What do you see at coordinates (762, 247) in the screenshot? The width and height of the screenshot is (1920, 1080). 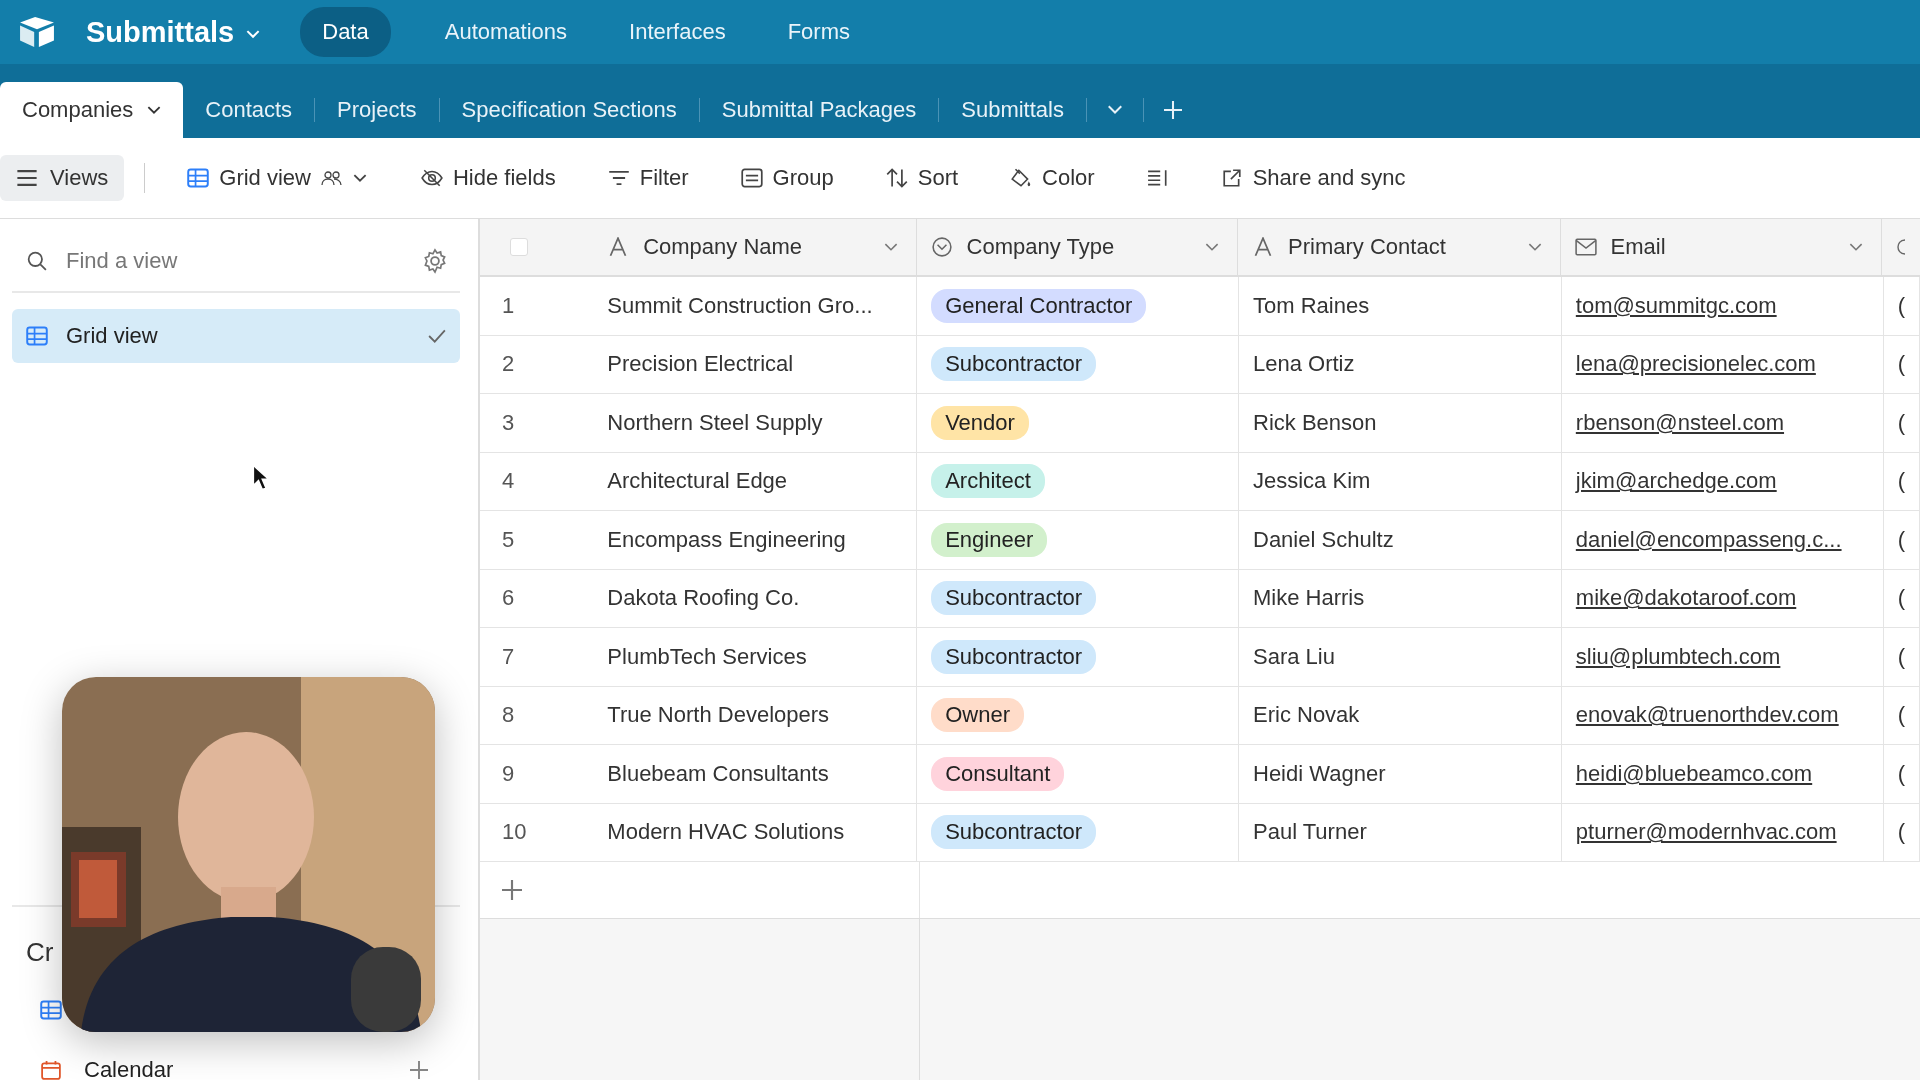 I see `column-header: Company Name` at bounding box center [762, 247].